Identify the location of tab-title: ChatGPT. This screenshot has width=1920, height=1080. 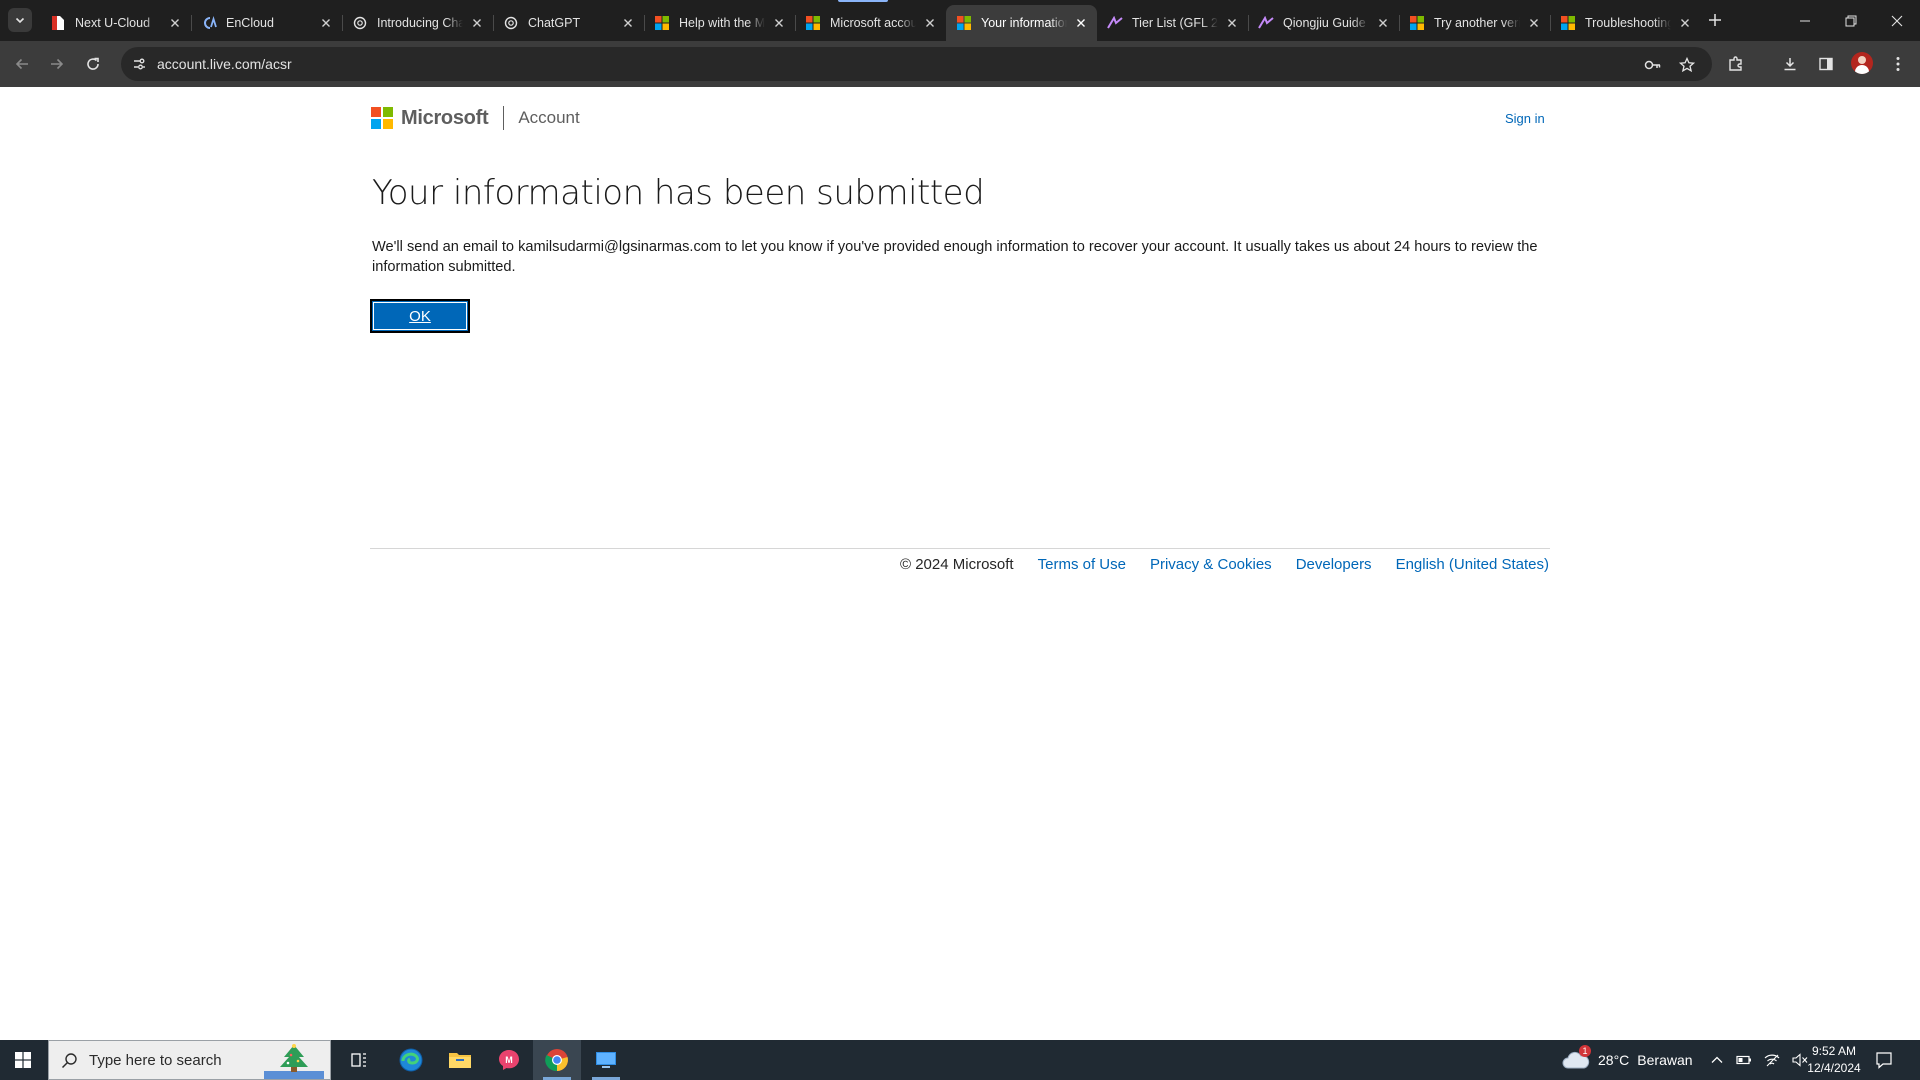
(554, 23).